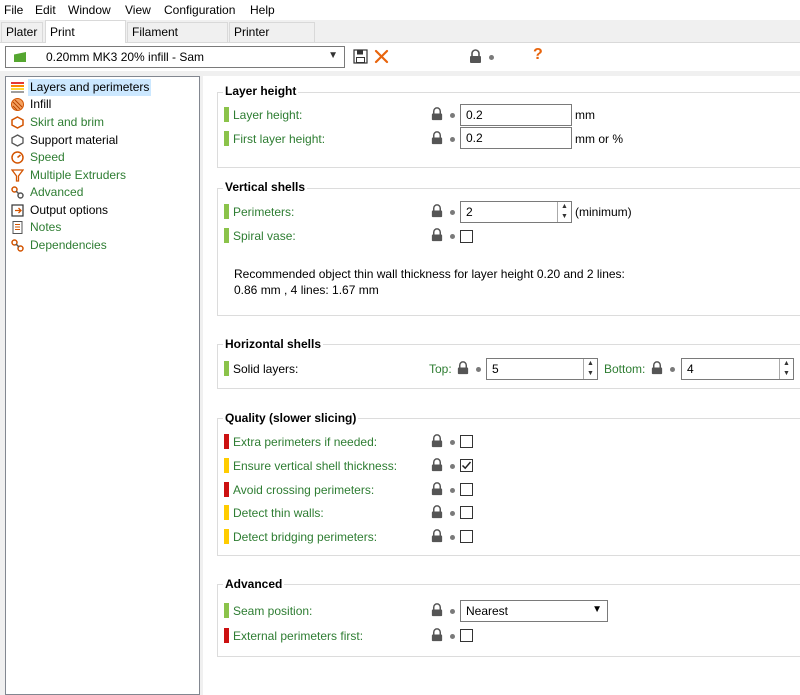 The width and height of the screenshot is (800, 695). What do you see at coordinates (466, 635) in the screenshot?
I see `external-perimeters-first-checkbox` at bounding box center [466, 635].